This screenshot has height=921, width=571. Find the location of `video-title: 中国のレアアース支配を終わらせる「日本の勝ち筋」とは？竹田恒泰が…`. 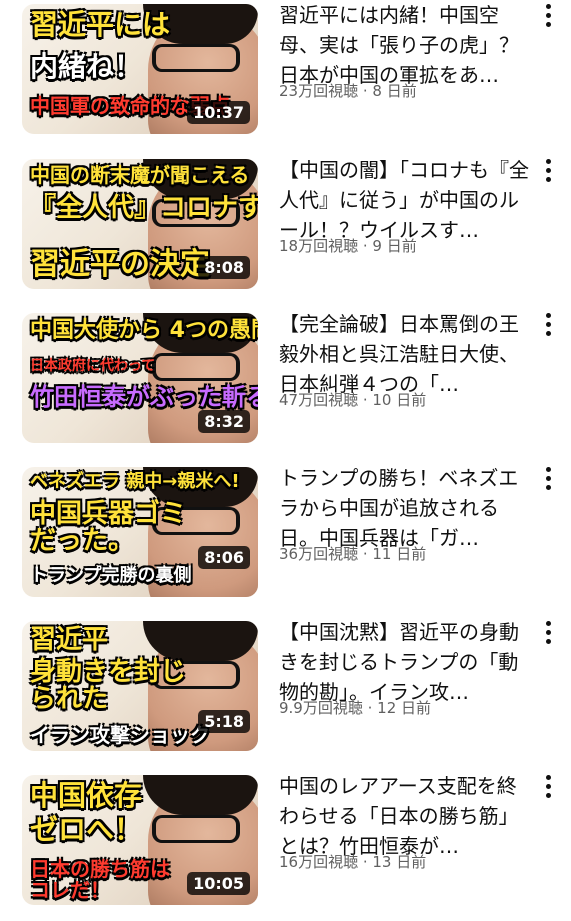

video-title: 中国のレアアース支配を終わらせる「日本の勝ち筋」とは？竹田恒泰が… is located at coordinates (404, 816).